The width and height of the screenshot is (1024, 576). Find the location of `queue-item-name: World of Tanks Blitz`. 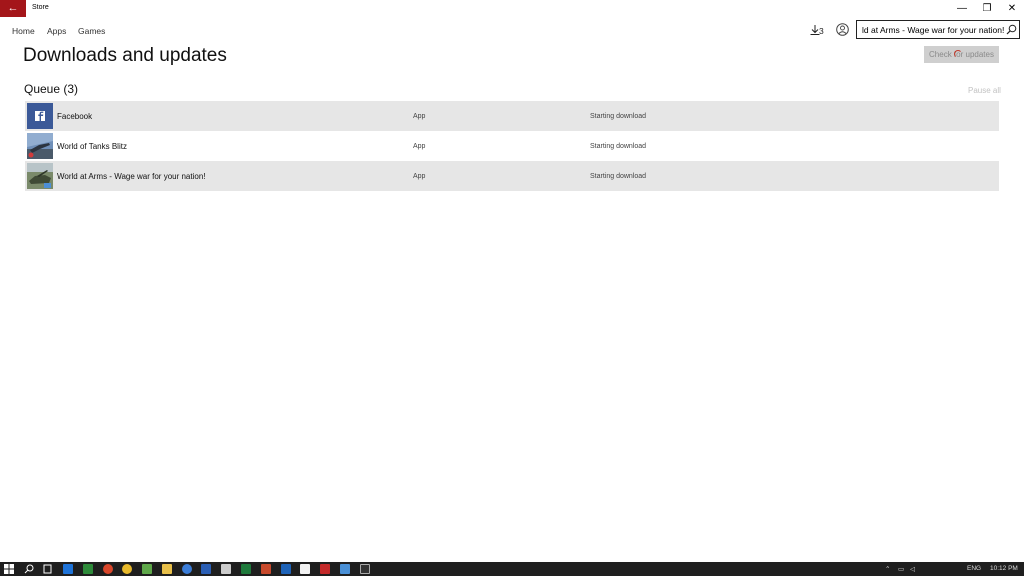

queue-item-name: World of Tanks Blitz is located at coordinates (92, 146).